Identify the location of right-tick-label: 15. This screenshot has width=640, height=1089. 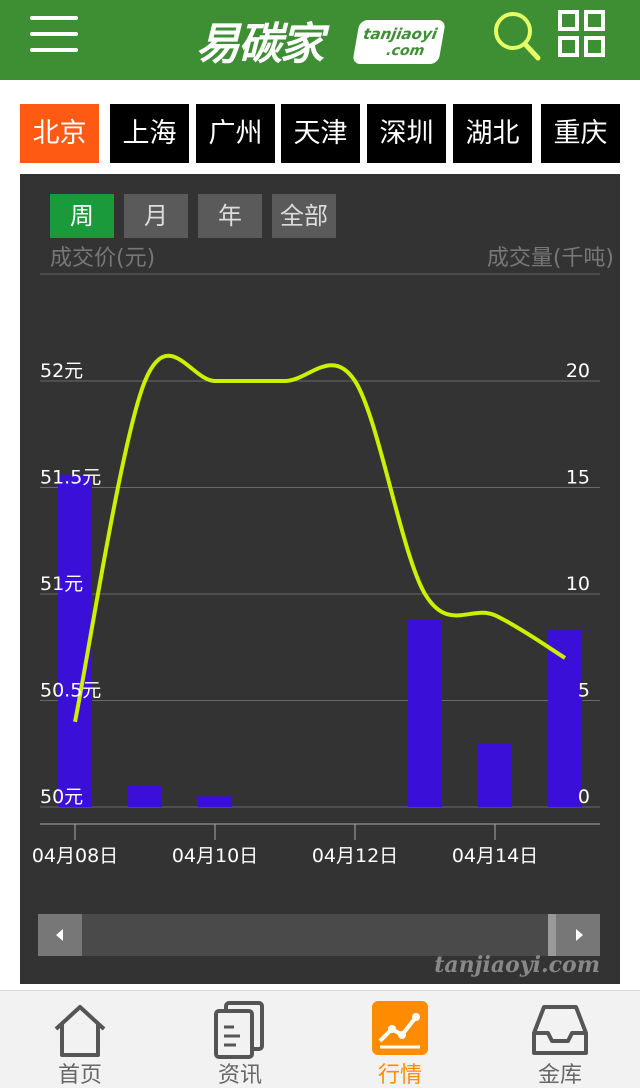
(578, 478).